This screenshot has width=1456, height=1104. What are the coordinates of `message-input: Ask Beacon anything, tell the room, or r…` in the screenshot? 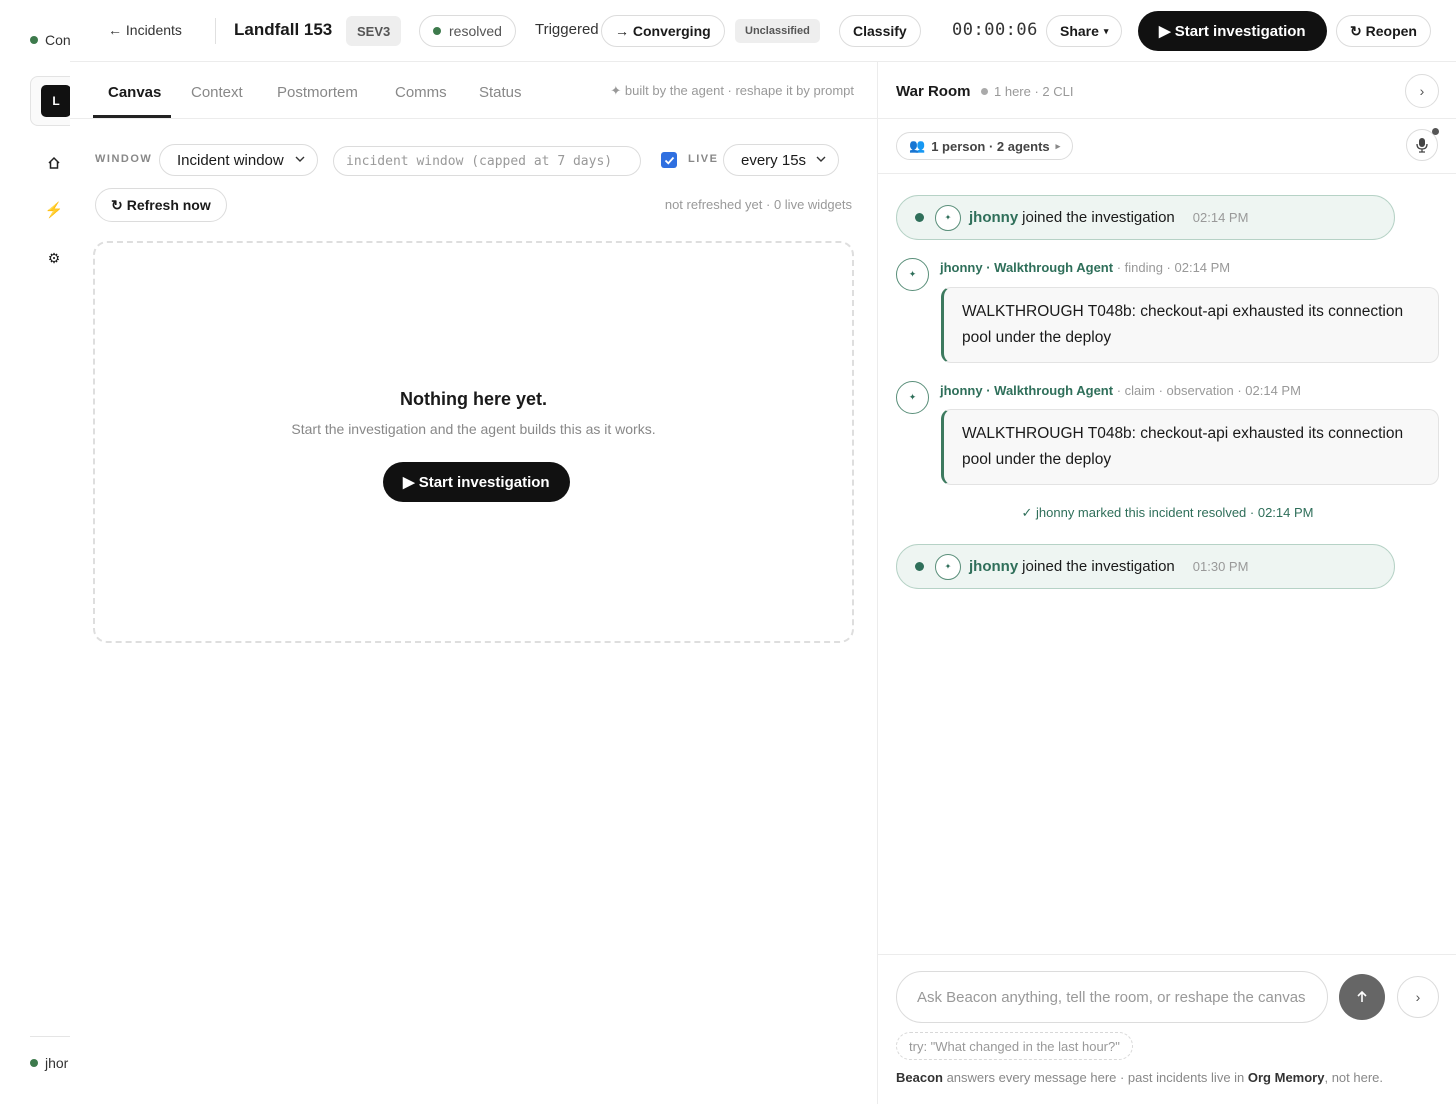 It's located at (1112, 997).